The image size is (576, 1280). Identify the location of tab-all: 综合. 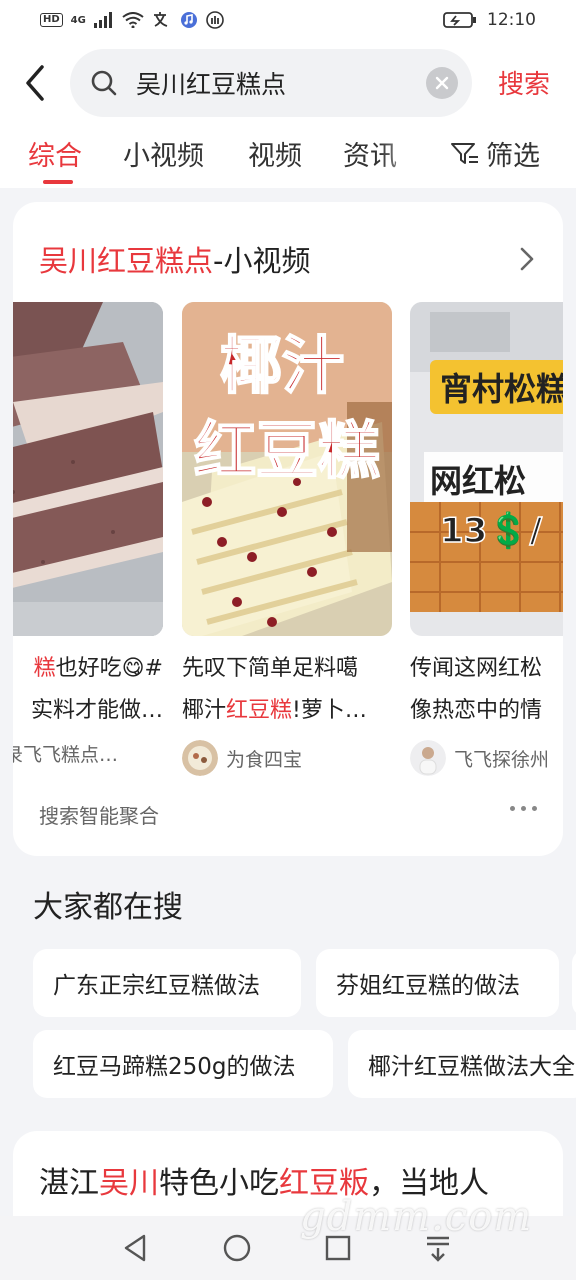
(55, 153).